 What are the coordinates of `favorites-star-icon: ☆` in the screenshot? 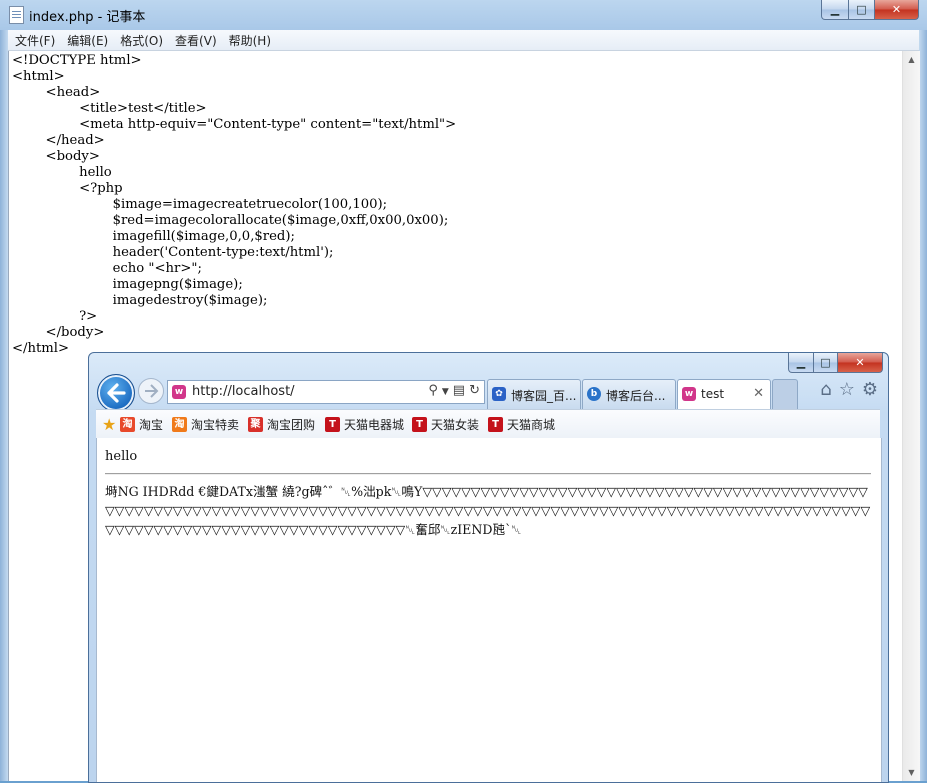 It's located at (847, 390).